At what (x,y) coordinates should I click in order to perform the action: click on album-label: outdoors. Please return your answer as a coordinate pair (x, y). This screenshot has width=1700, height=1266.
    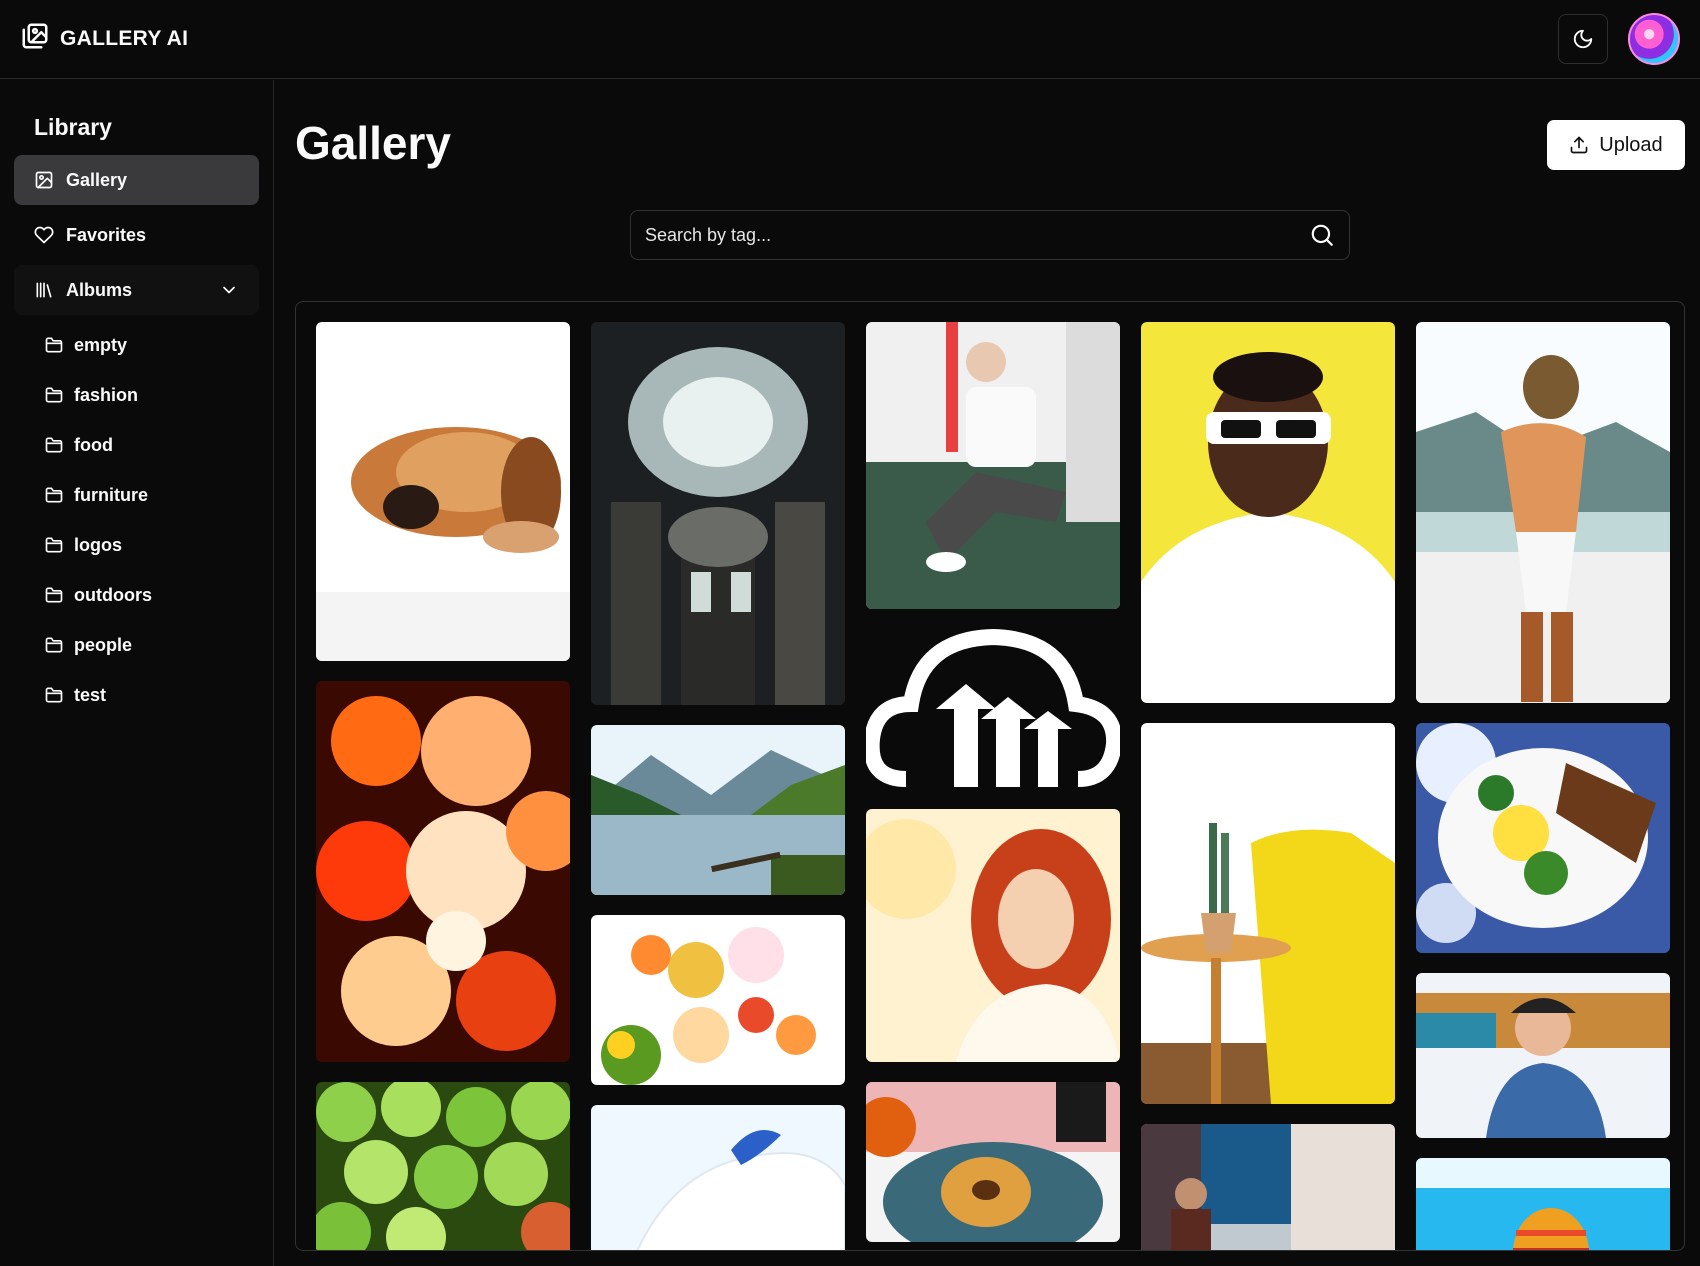
    Looking at the image, I should click on (113, 594).